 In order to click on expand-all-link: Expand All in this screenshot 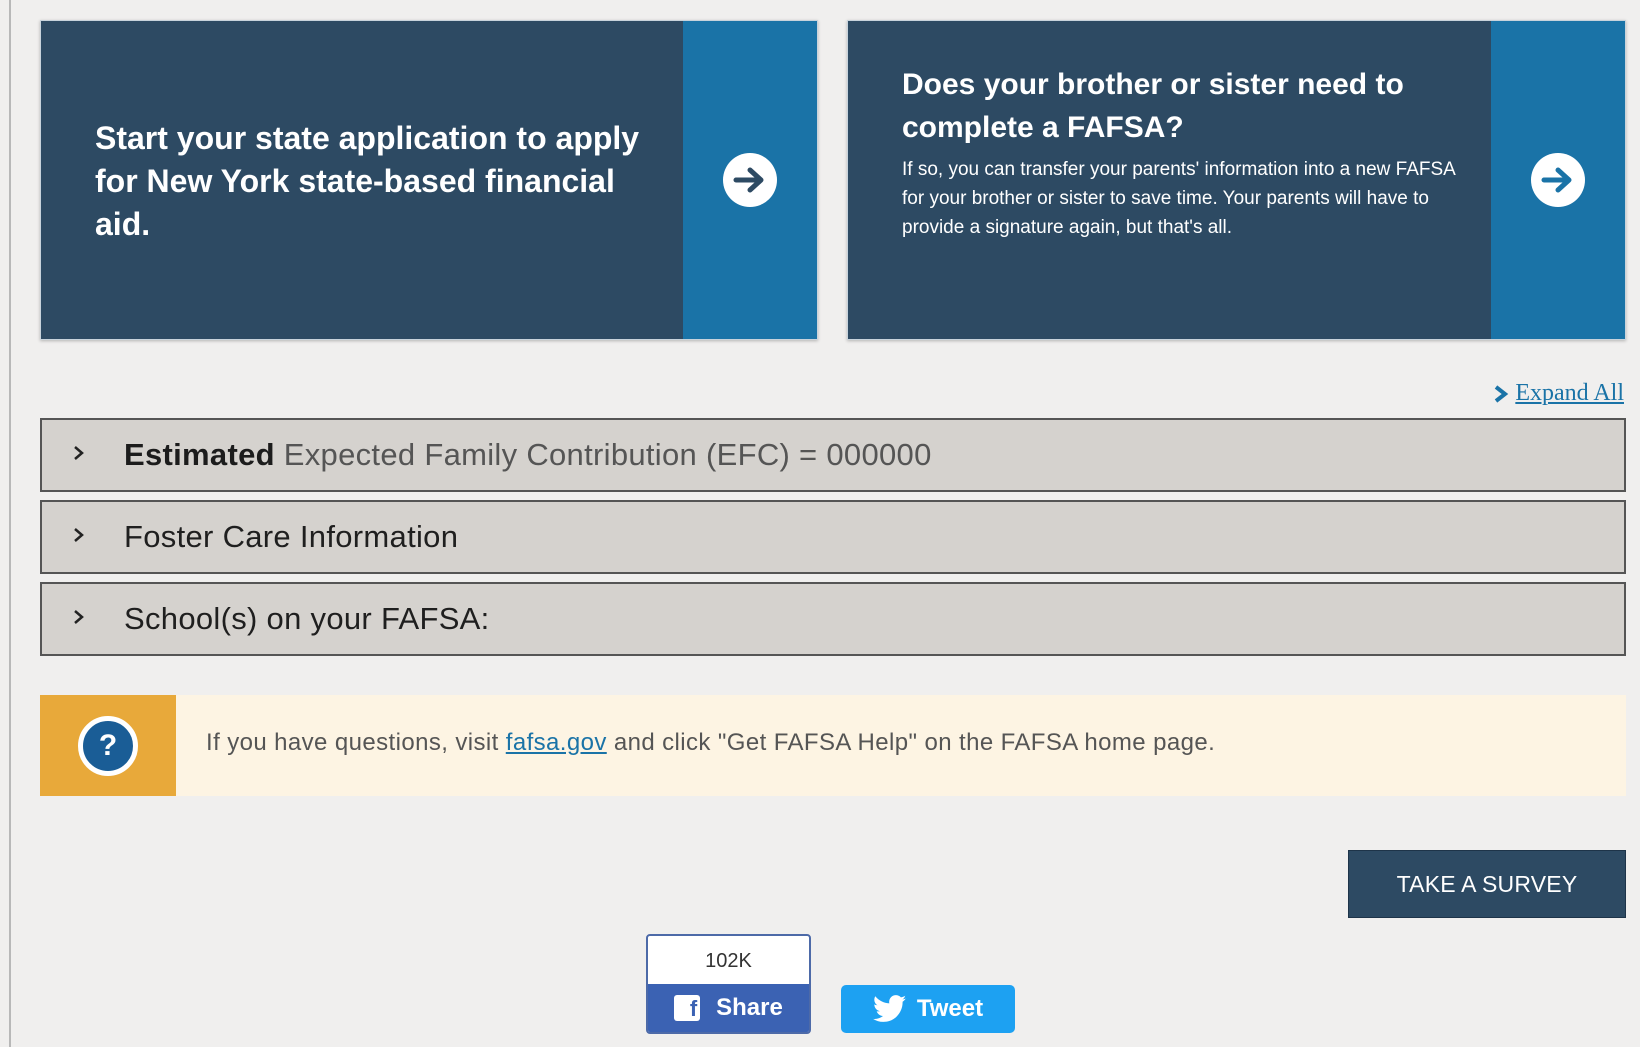, I will do `click(1558, 393)`.